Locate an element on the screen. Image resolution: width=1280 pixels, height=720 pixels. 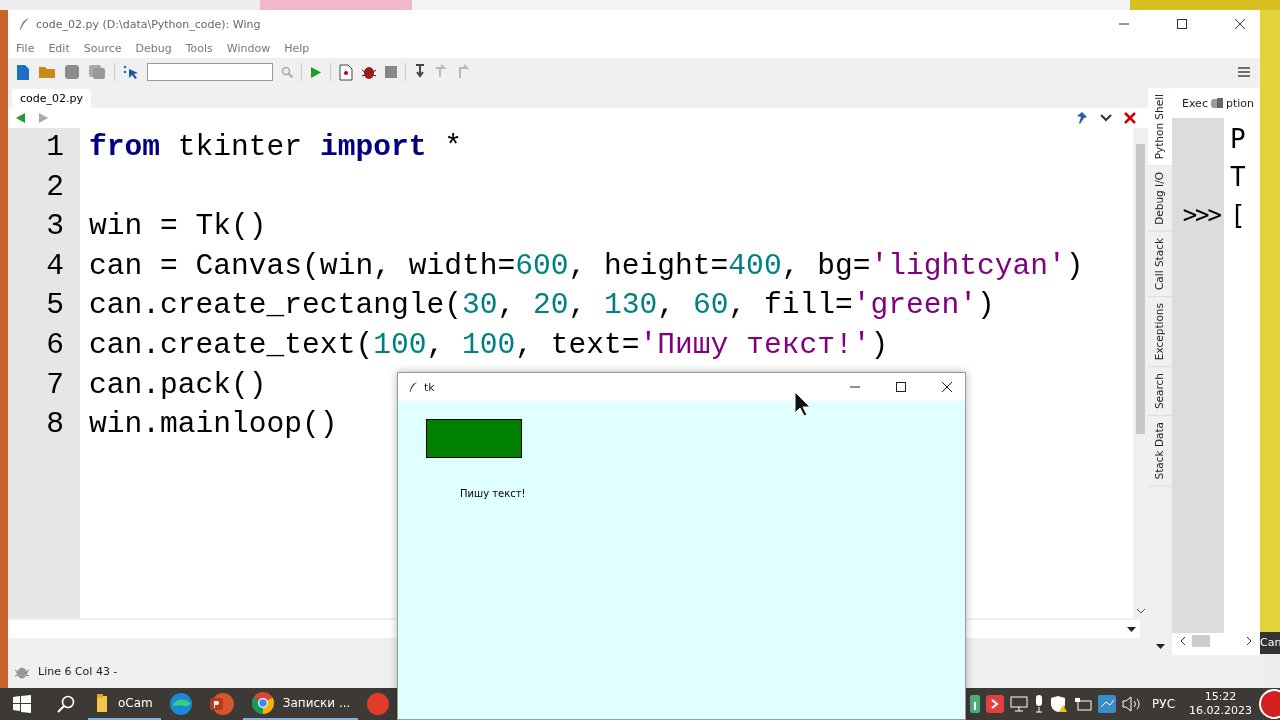
shell-text: T is located at coordinates (1238, 177).